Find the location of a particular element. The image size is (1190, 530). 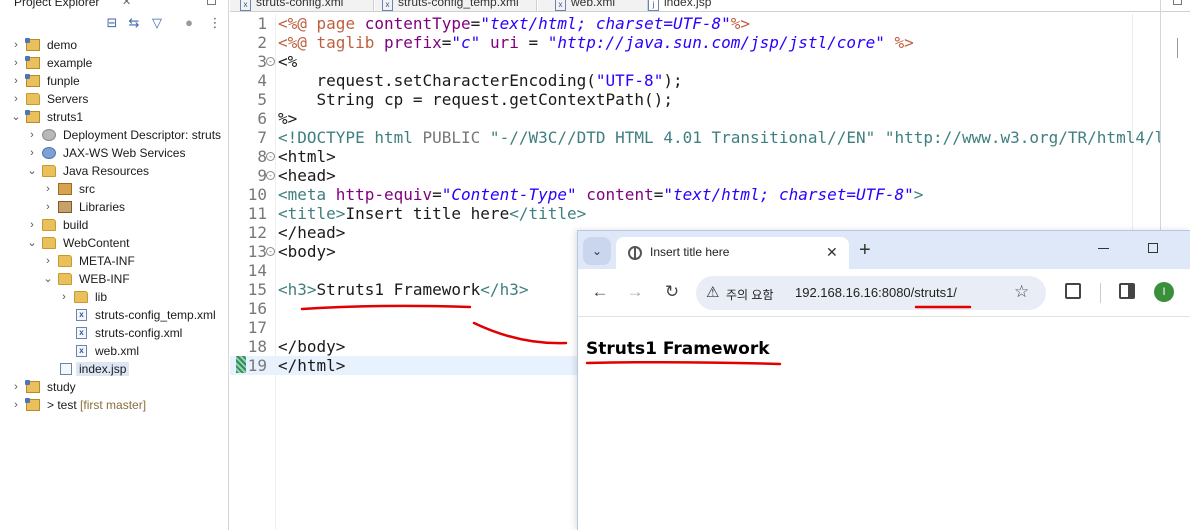

filter-icon: ▽ is located at coordinates (157, 23).